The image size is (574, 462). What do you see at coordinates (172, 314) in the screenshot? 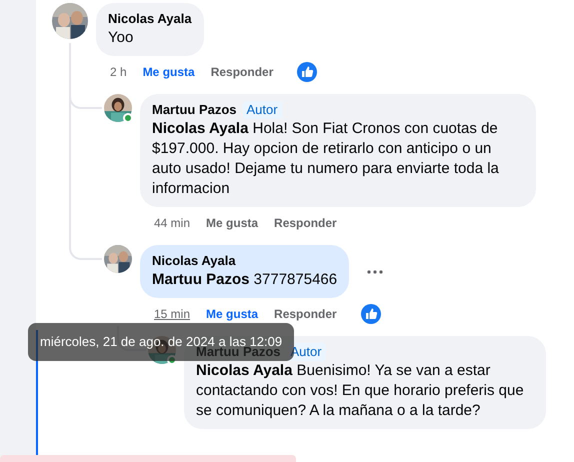
I see `timestamp-link: 15 min` at bounding box center [172, 314].